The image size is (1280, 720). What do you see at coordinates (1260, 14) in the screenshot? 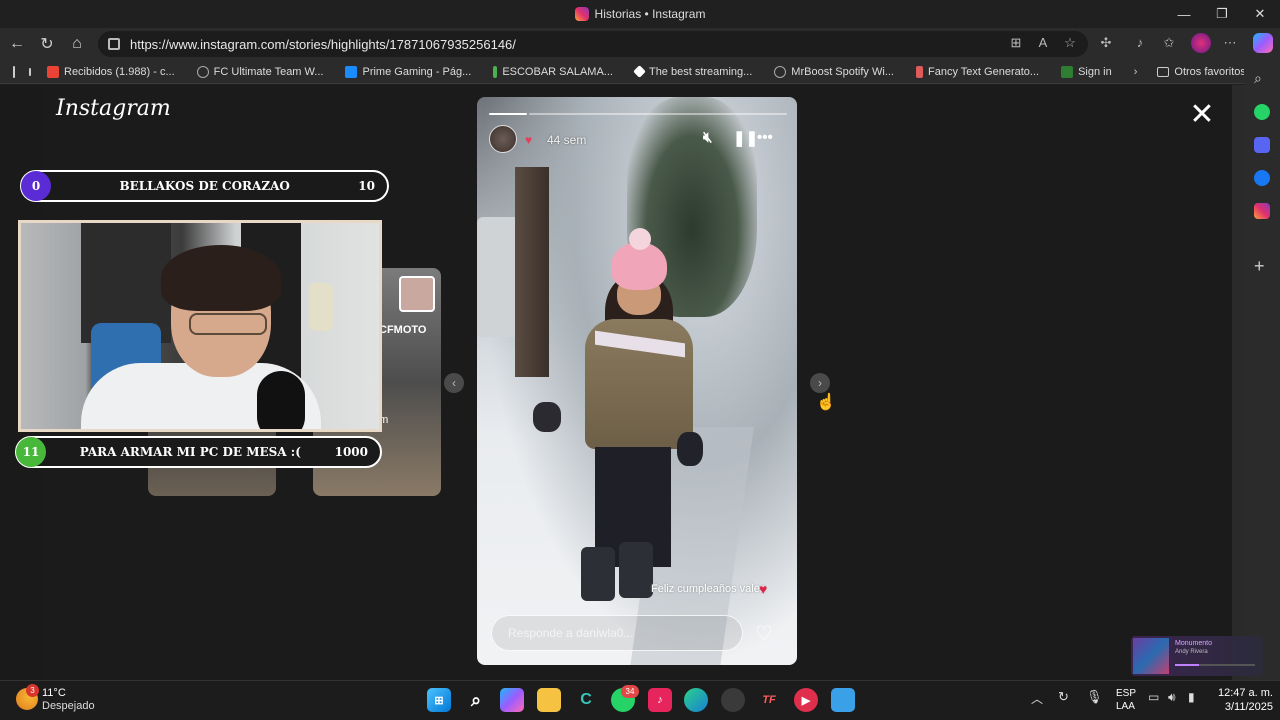
I see `close-window-button: ✕` at bounding box center [1260, 14].